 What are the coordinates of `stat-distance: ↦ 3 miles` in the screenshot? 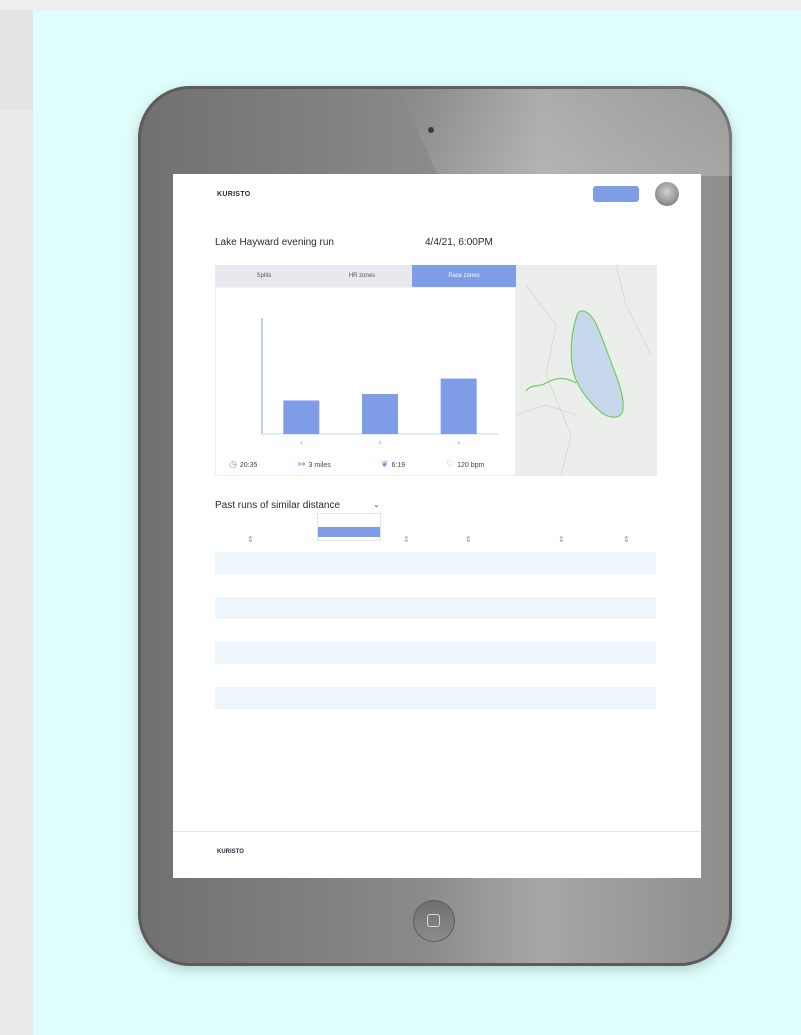 It's located at (314, 464).